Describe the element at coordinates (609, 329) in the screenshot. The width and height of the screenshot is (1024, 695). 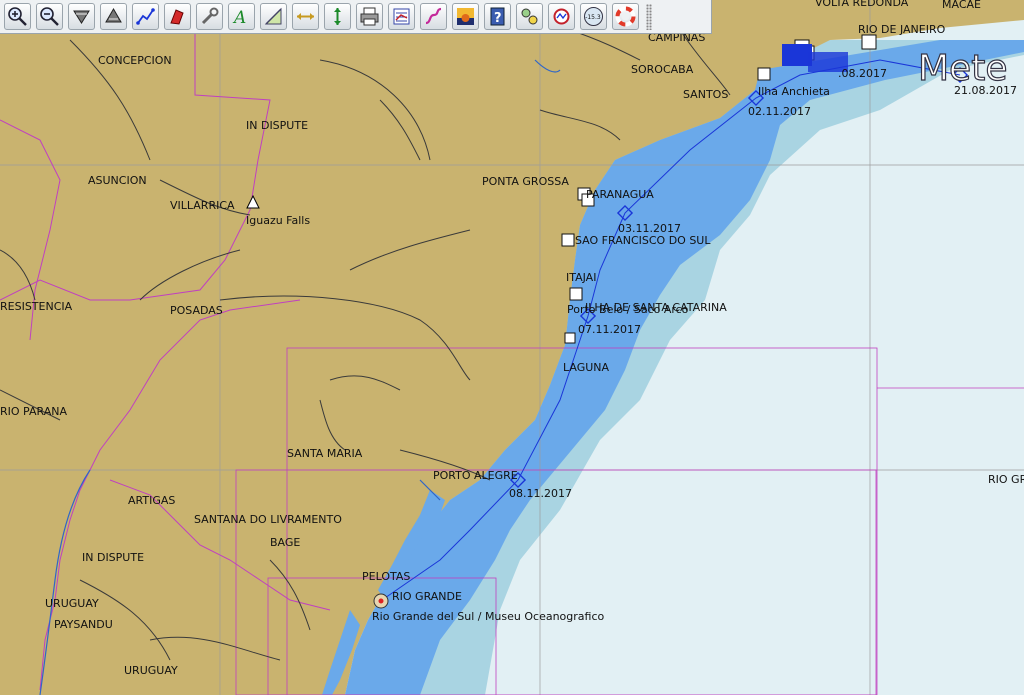
I see `waypoint-date-label: 07.11.2017` at that location.